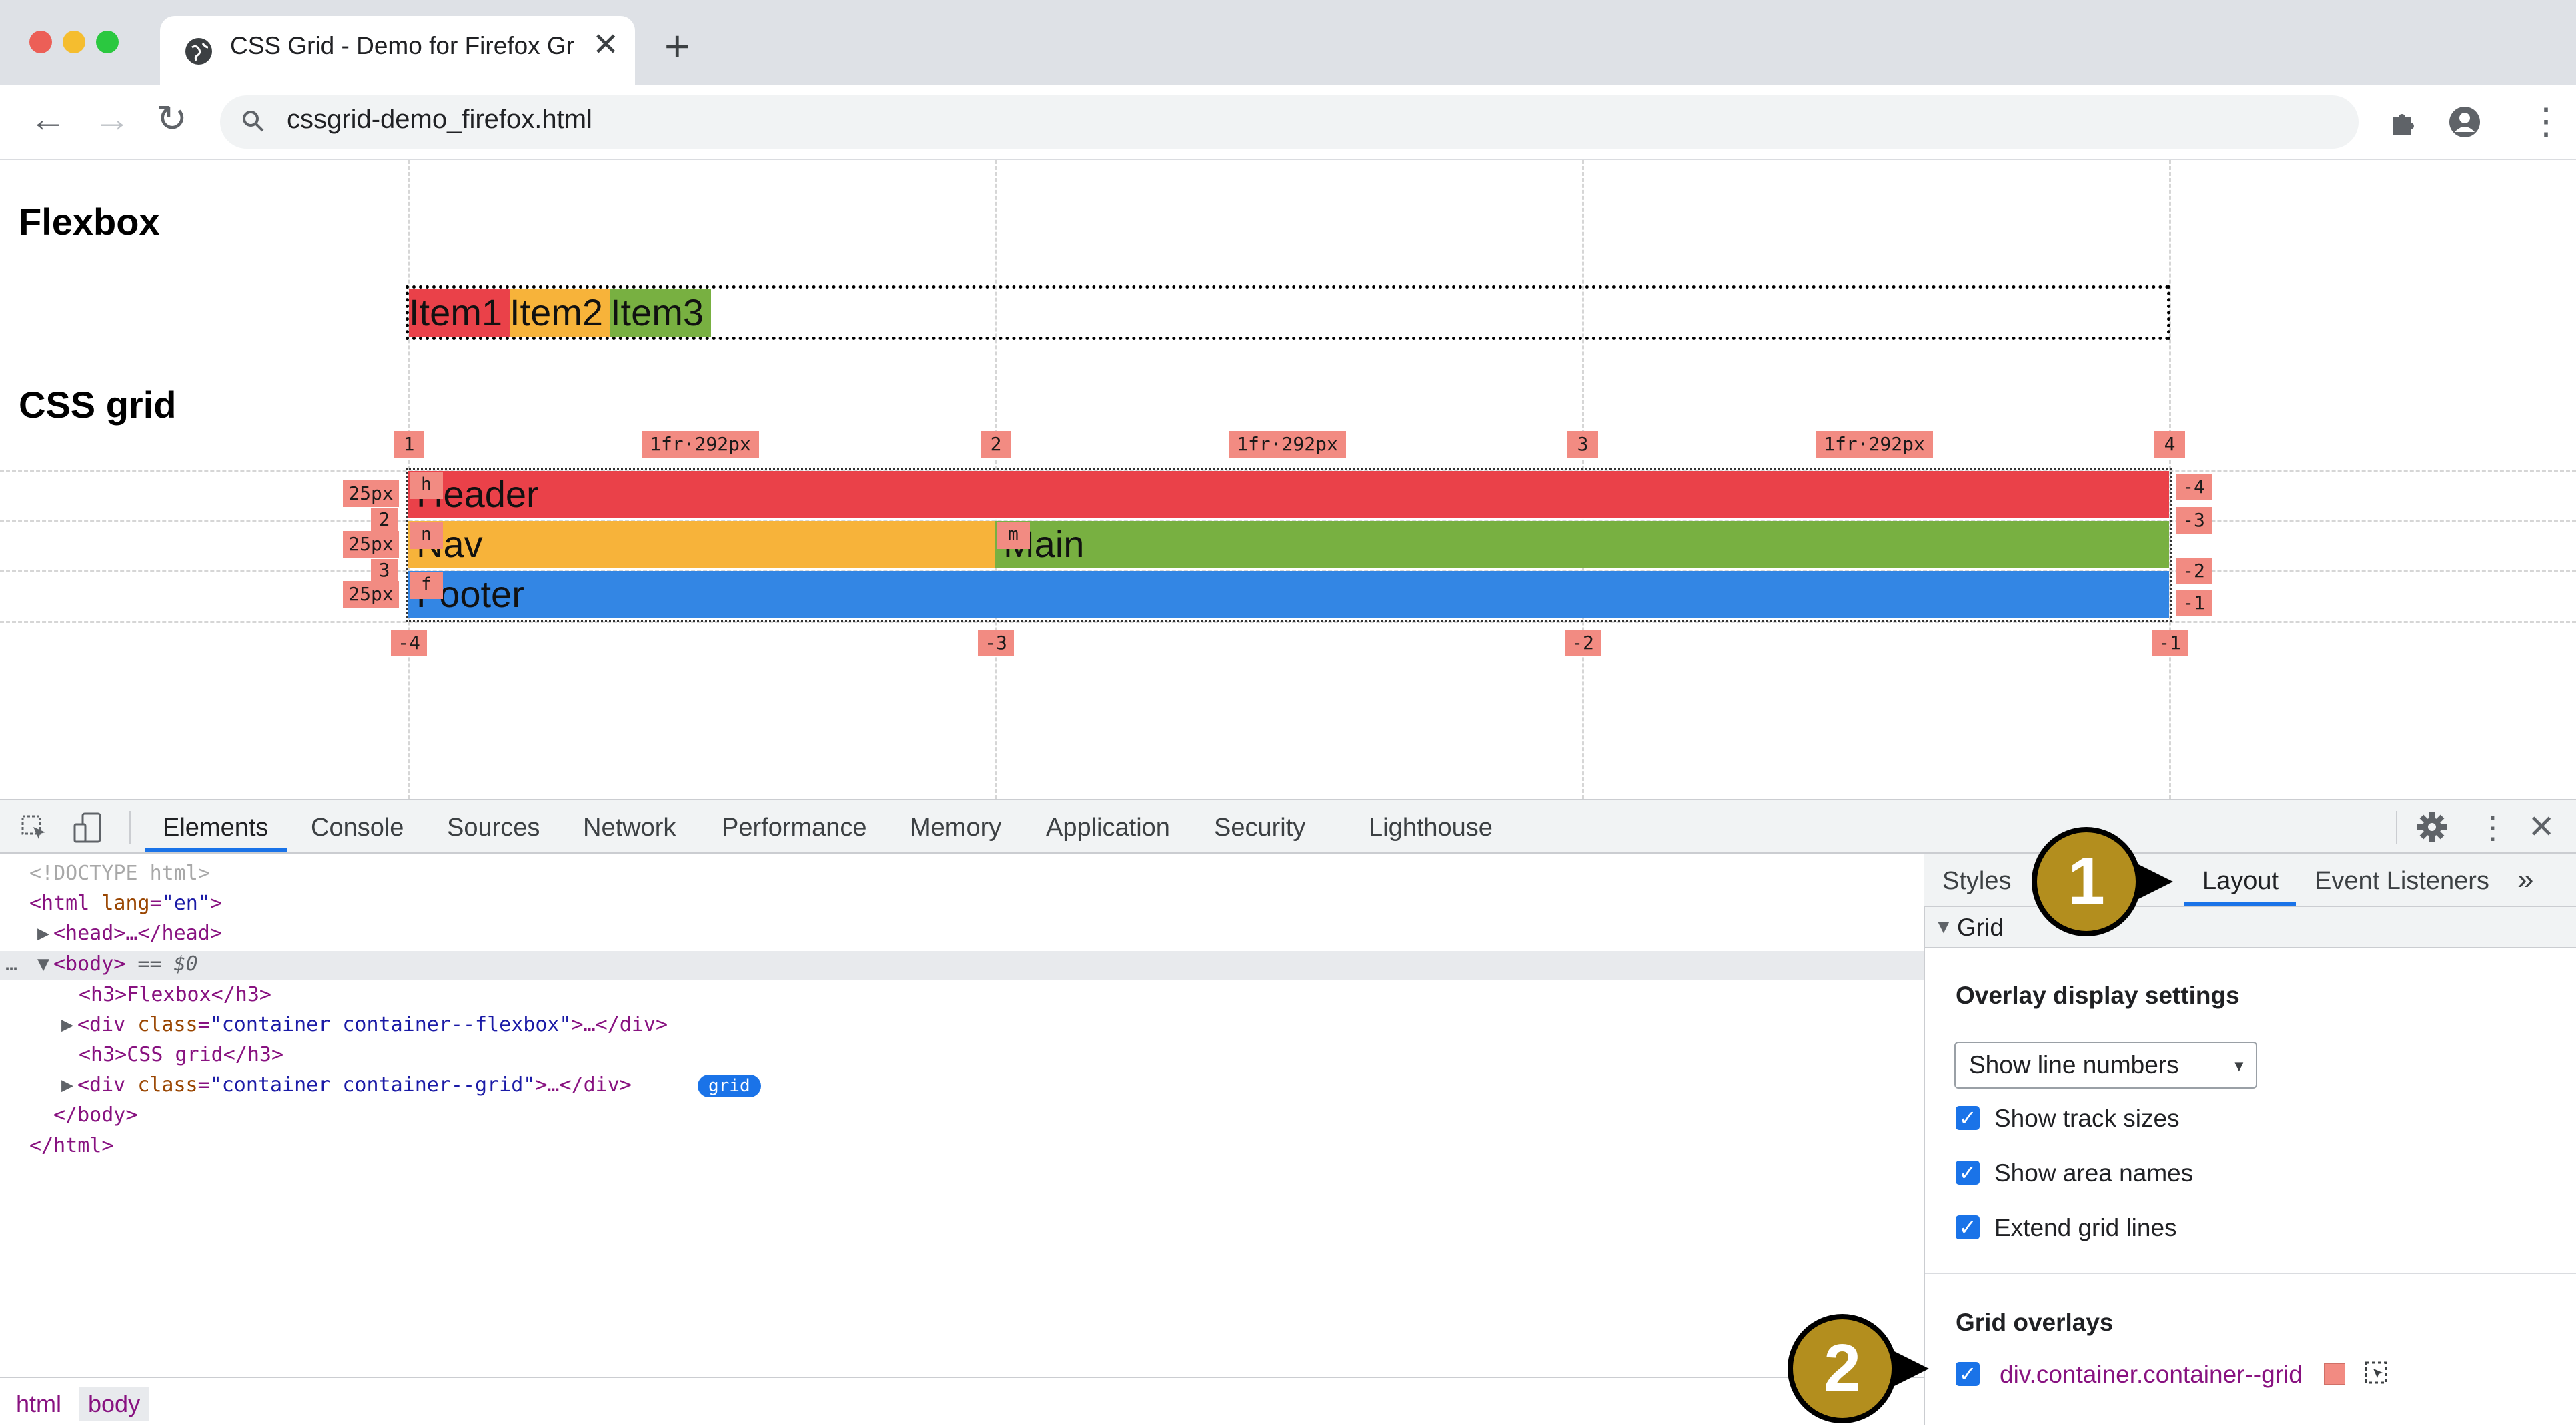  What do you see at coordinates (253, 122) in the screenshot?
I see `search-icon` at bounding box center [253, 122].